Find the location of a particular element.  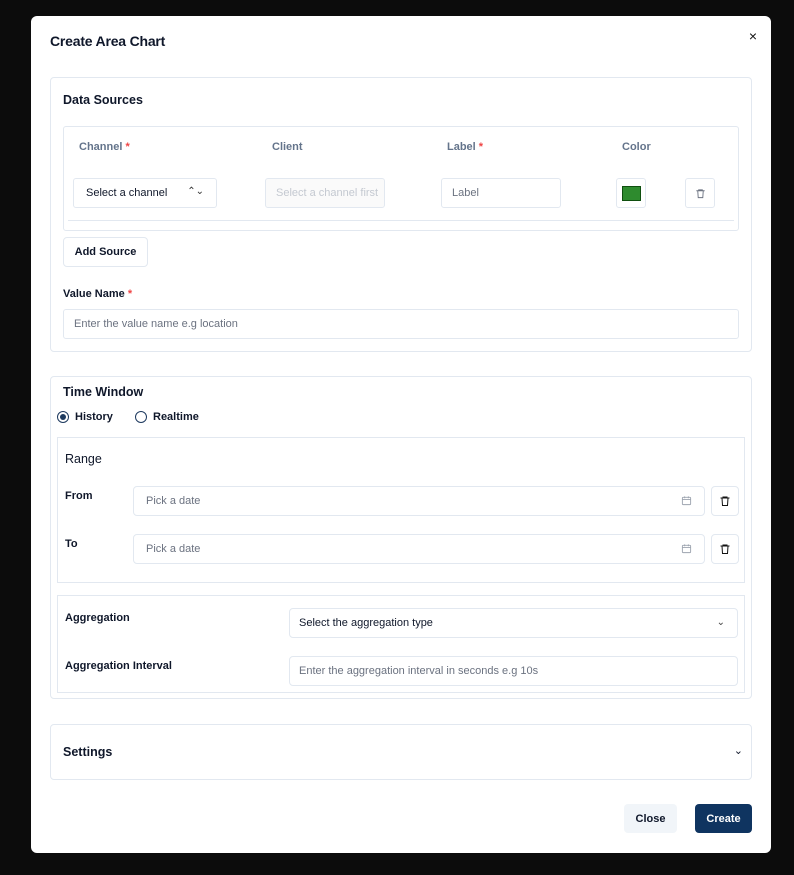

remove-source-button is located at coordinates (700, 193).